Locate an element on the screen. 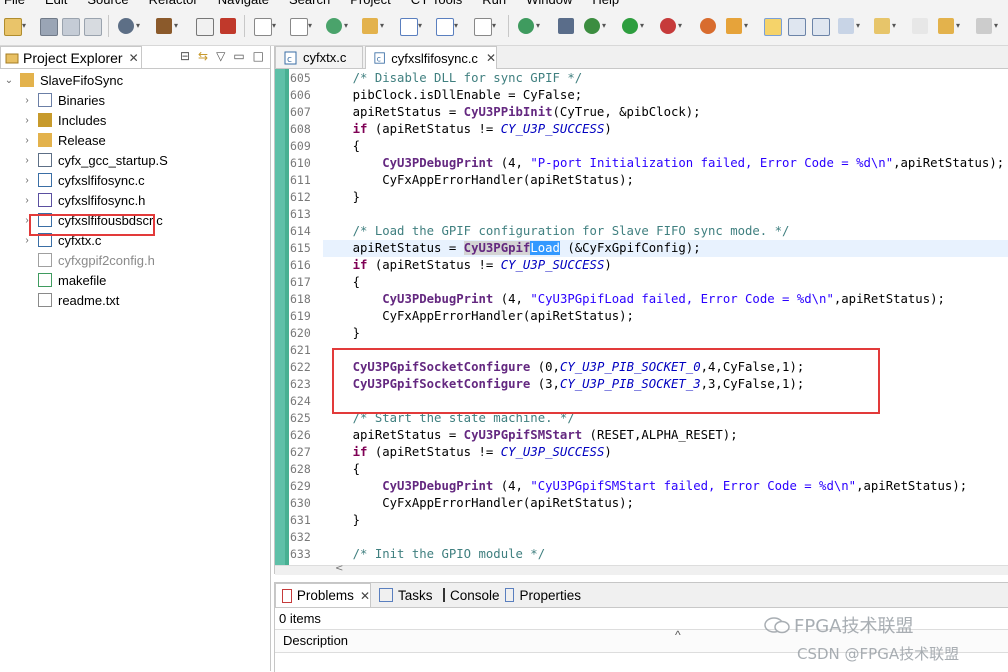 The width and height of the screenshot is (1008, 672). run-external-icon is located at coordinates (668, 26).